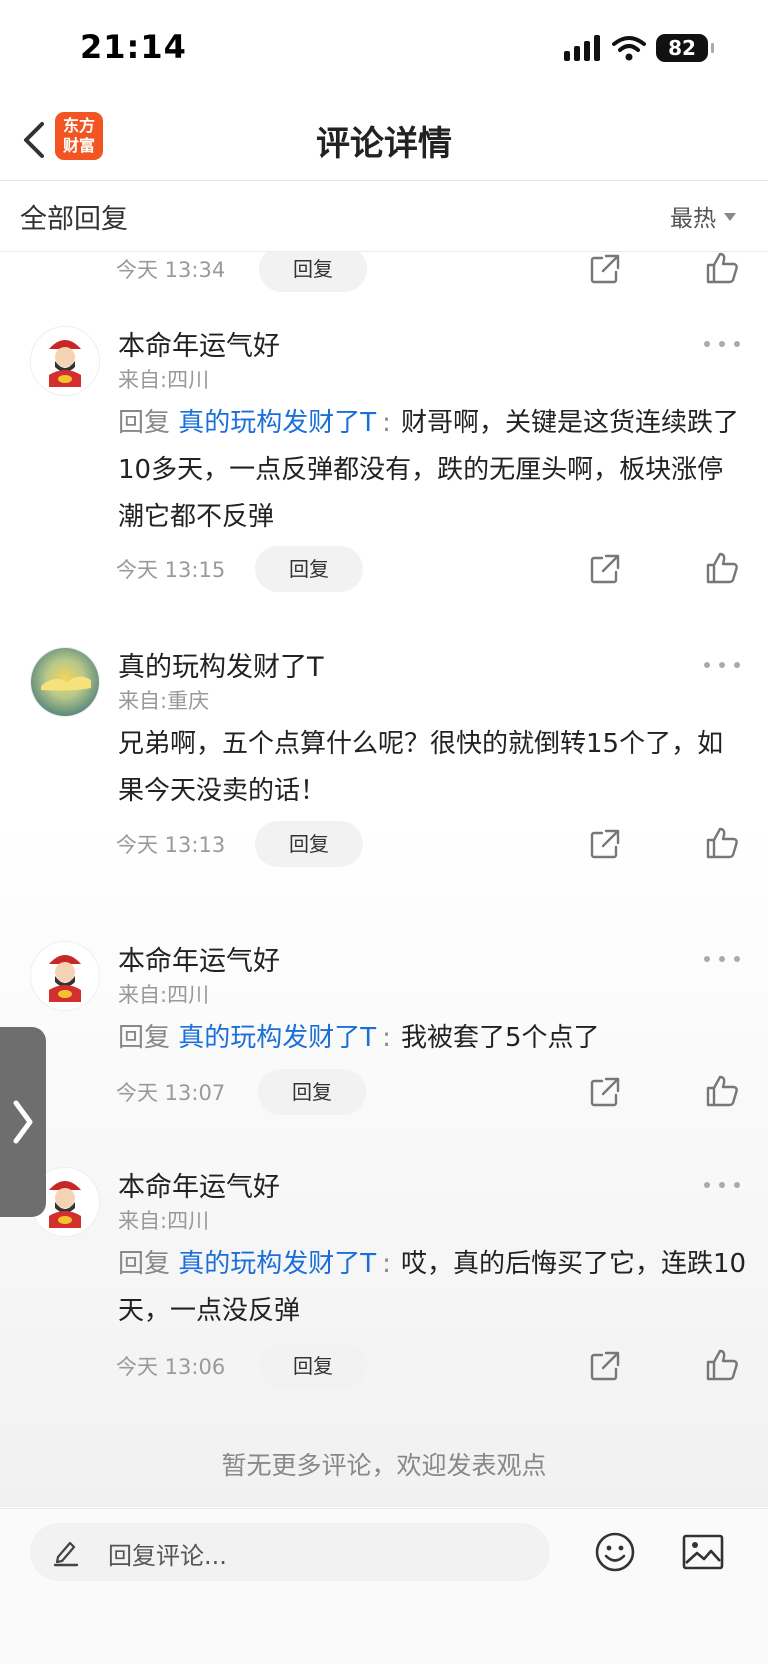  Describe the element at coordinates (703, 1552) in the screenshot. I see `image-icon` at that location.